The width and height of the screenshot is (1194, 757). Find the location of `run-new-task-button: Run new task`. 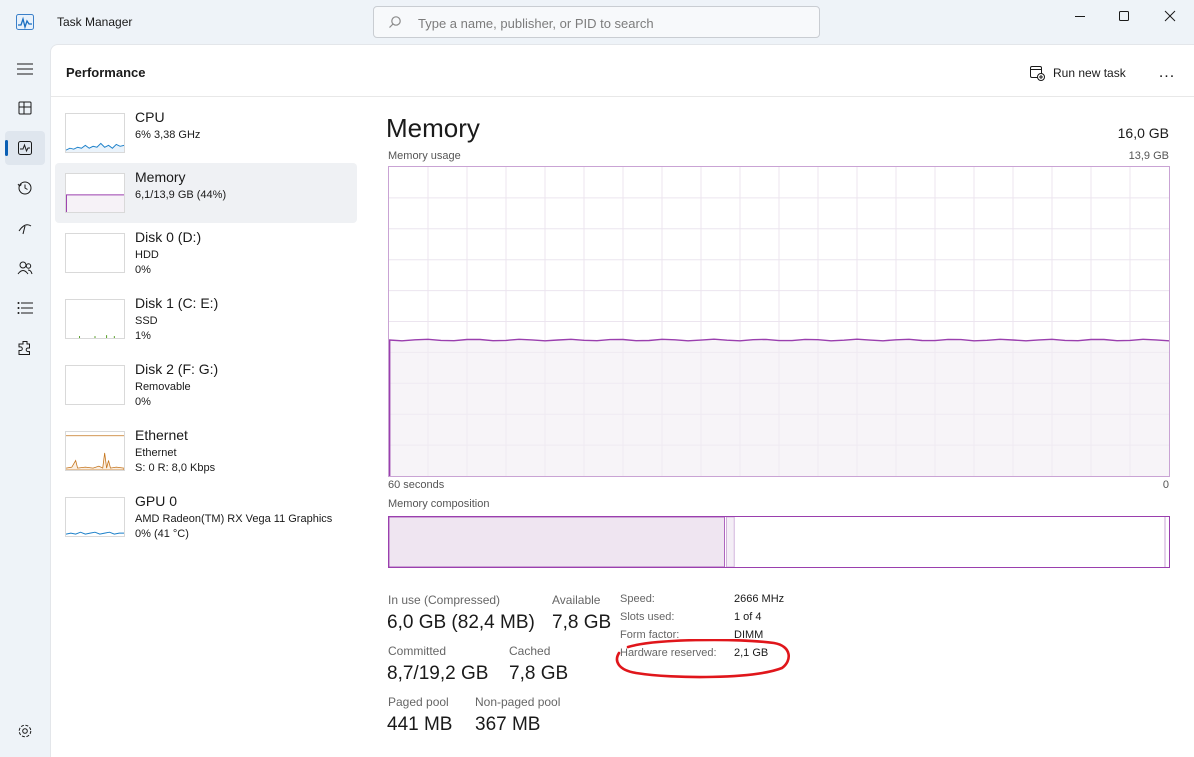

run-new-task-button: Run new task is located at coordinates (1077, 73).